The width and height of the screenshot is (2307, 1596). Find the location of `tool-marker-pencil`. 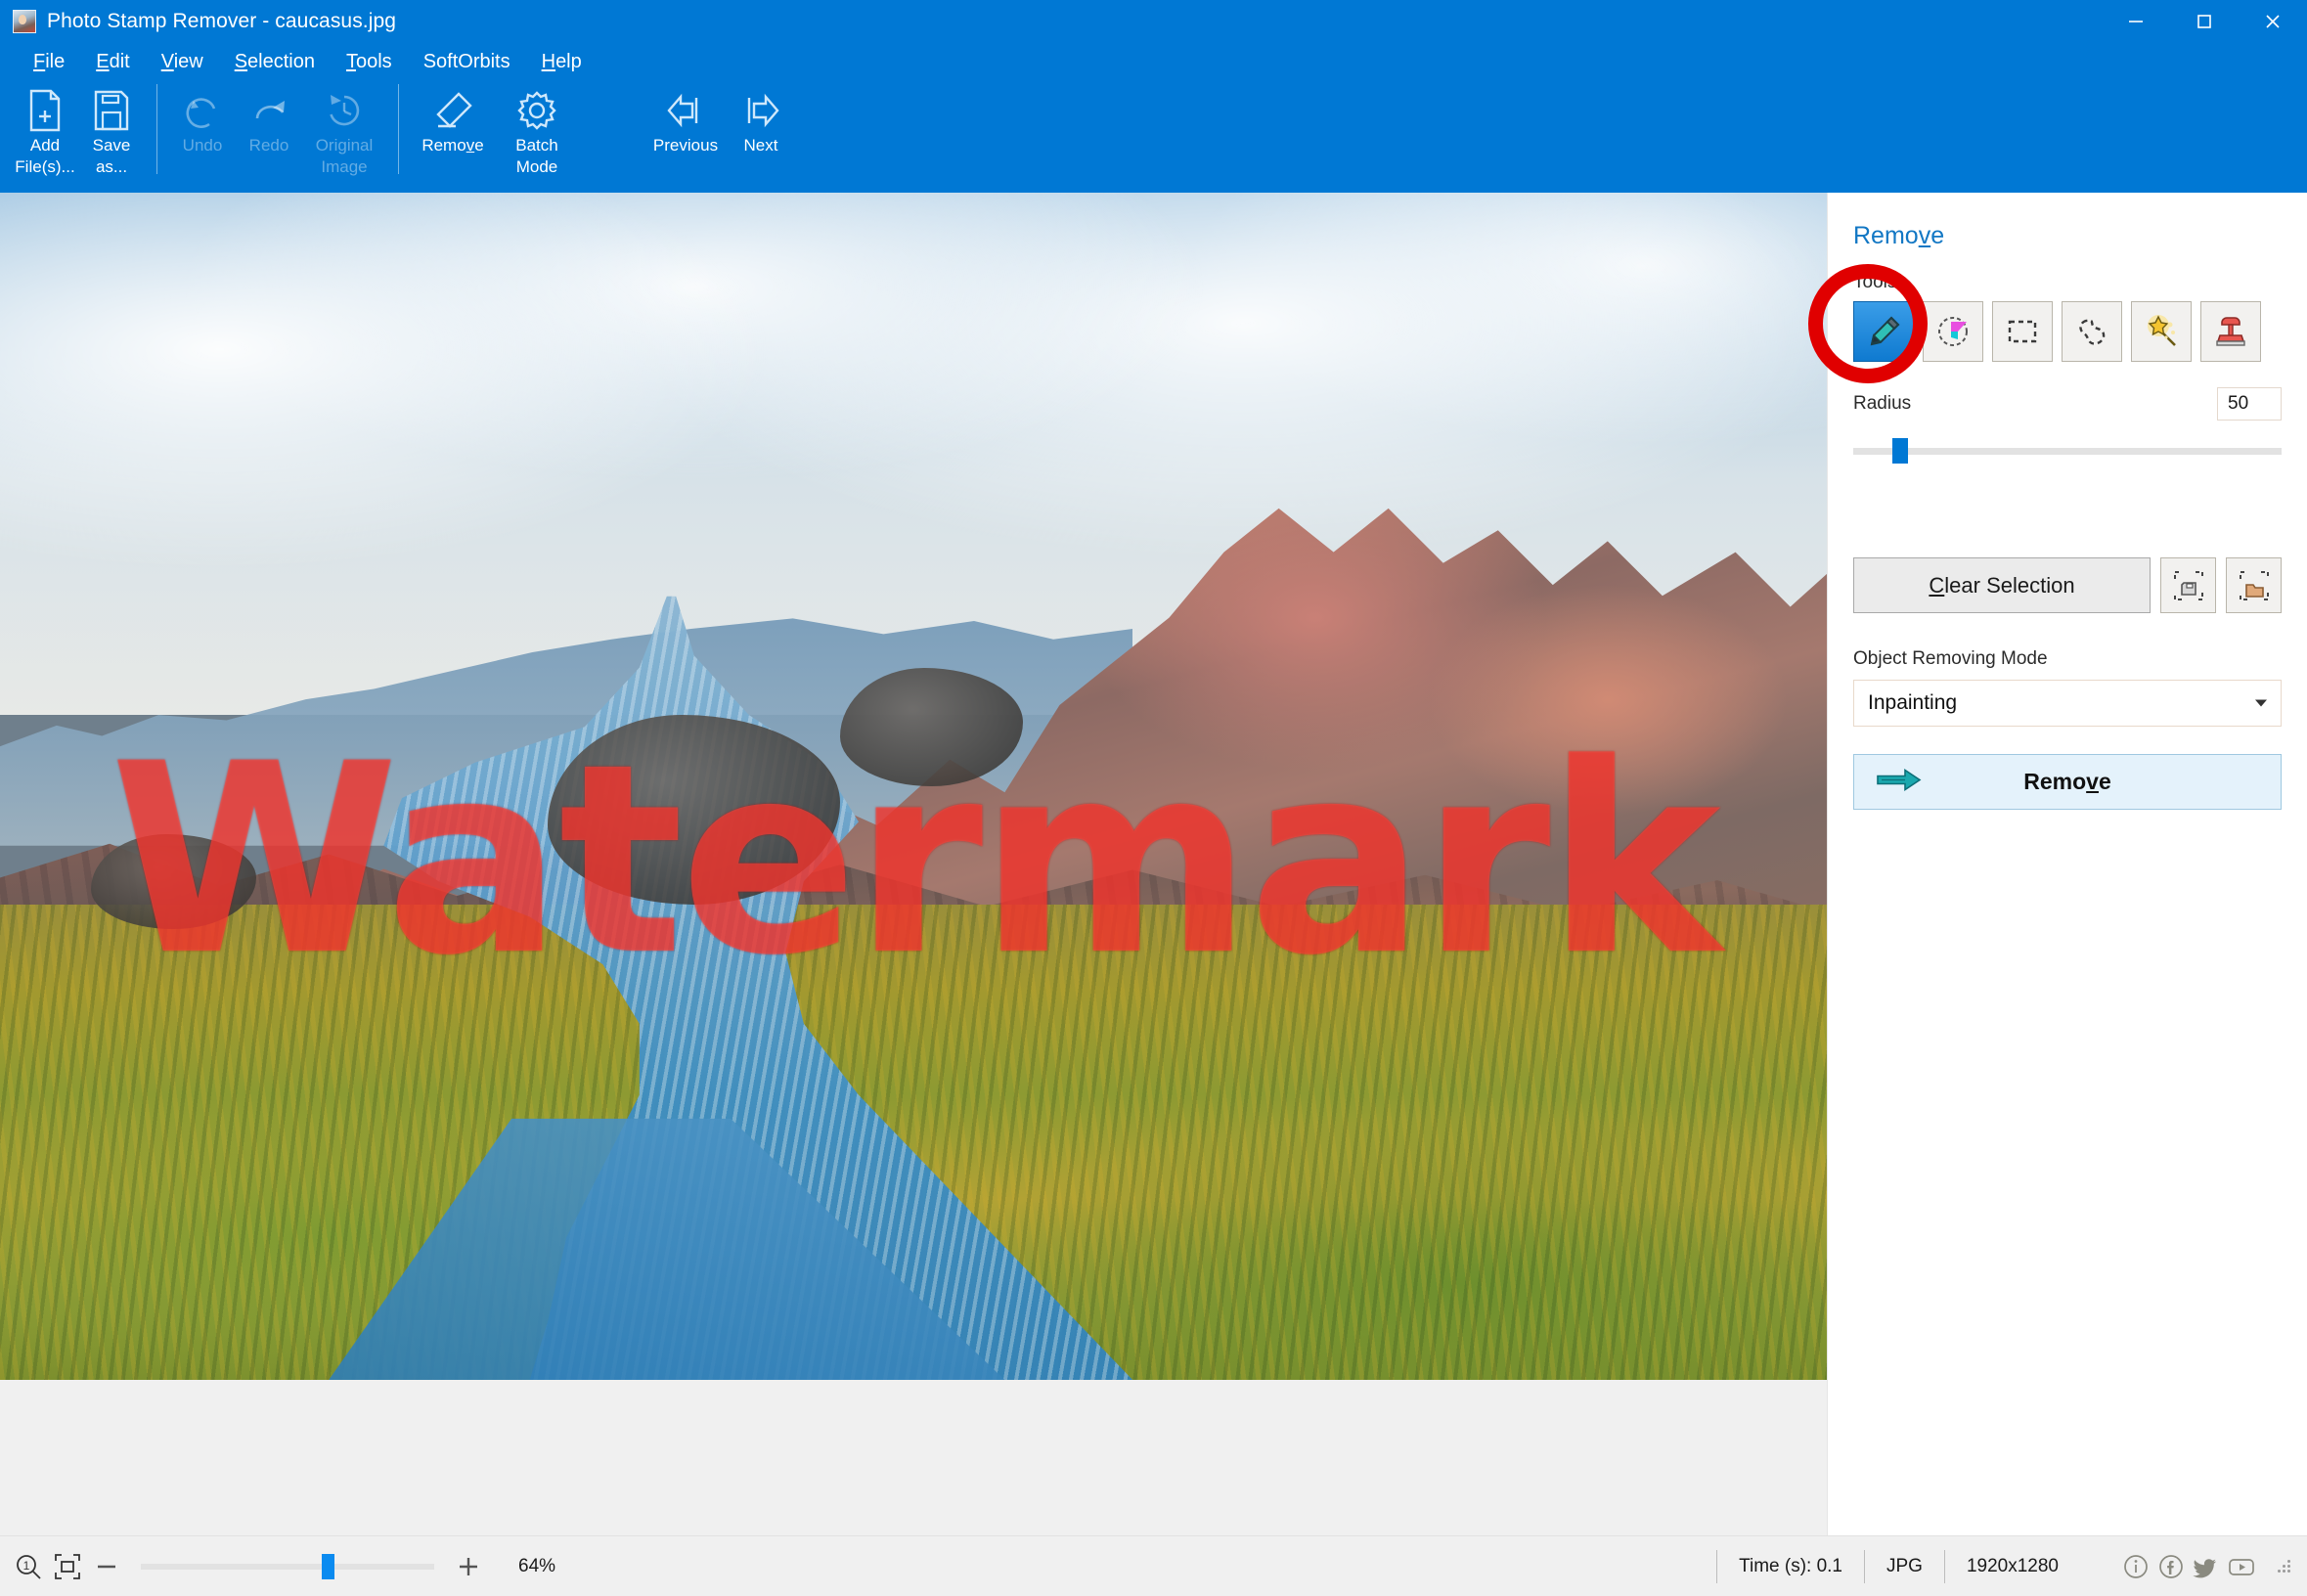

tool-marker-pencil is located at coordinates (1883, 331).